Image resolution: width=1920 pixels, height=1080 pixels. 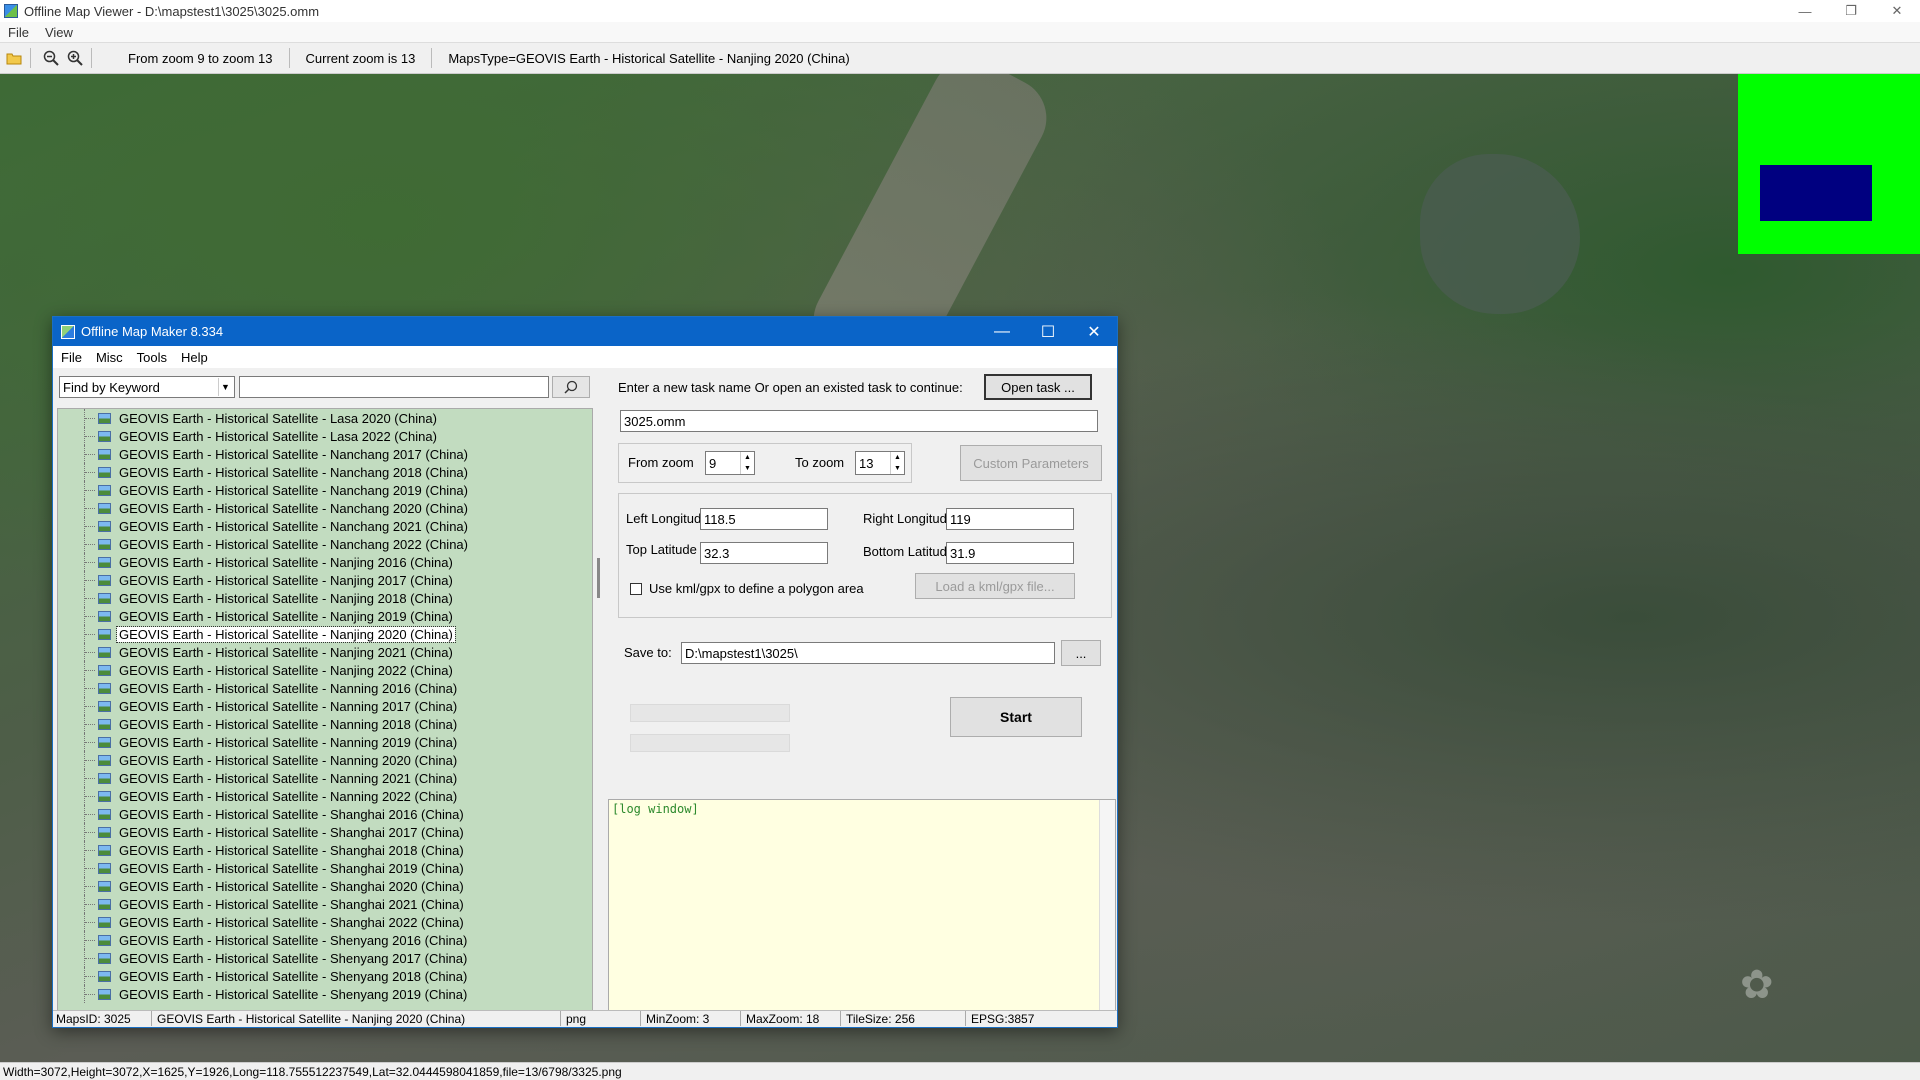 I want to click on log-window: [log window], so click(x=862, y=906).